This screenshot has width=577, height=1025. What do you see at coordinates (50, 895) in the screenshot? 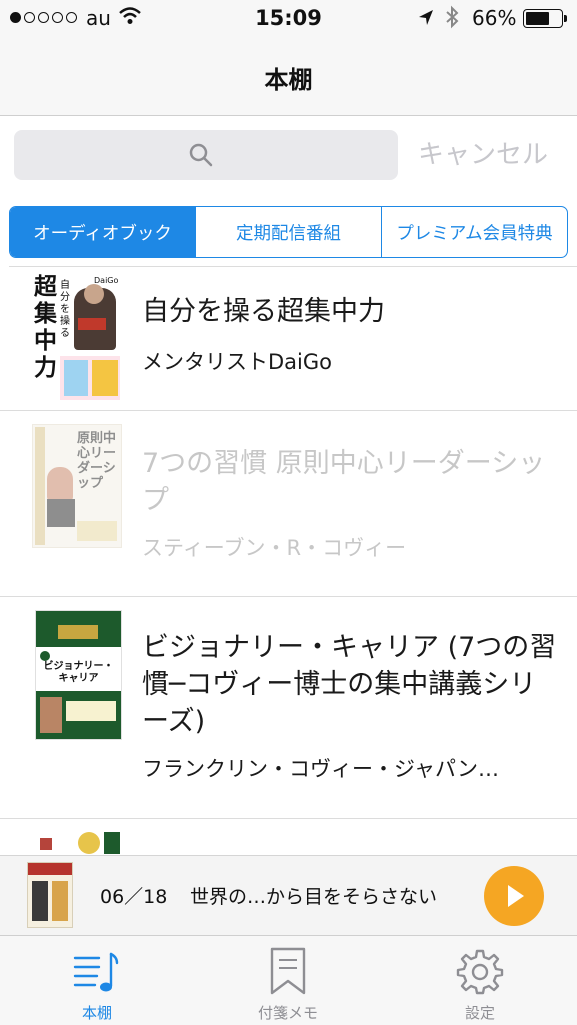
I see `player-cover-image` at bounding box center [50, 895].